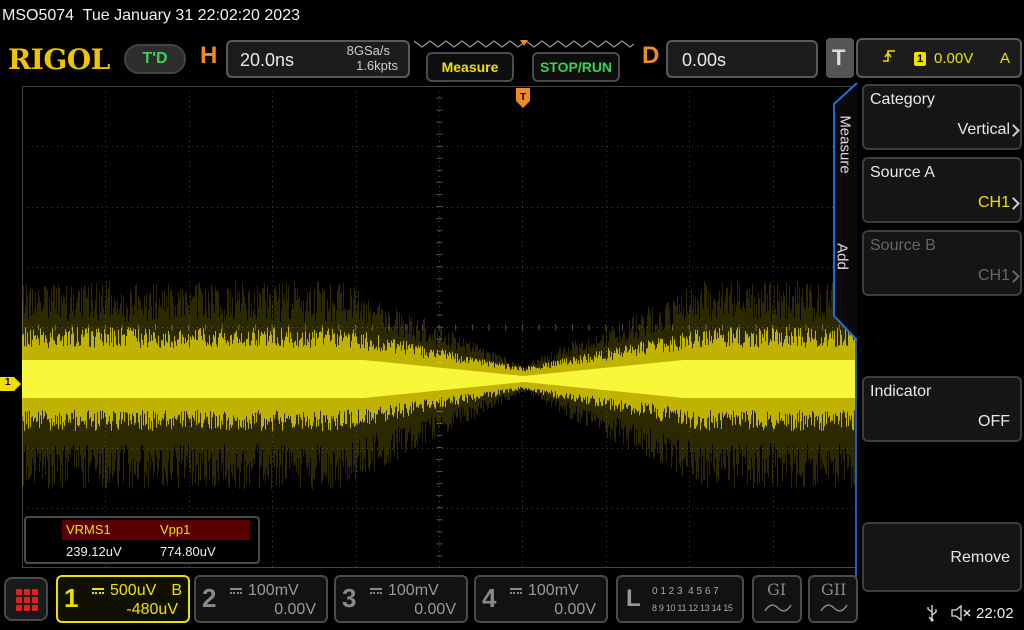 The image size is (1024, 630). Describe the element at coordinates (902, 99) in the screenshot. I see `menu-category-key: Category` at that location.